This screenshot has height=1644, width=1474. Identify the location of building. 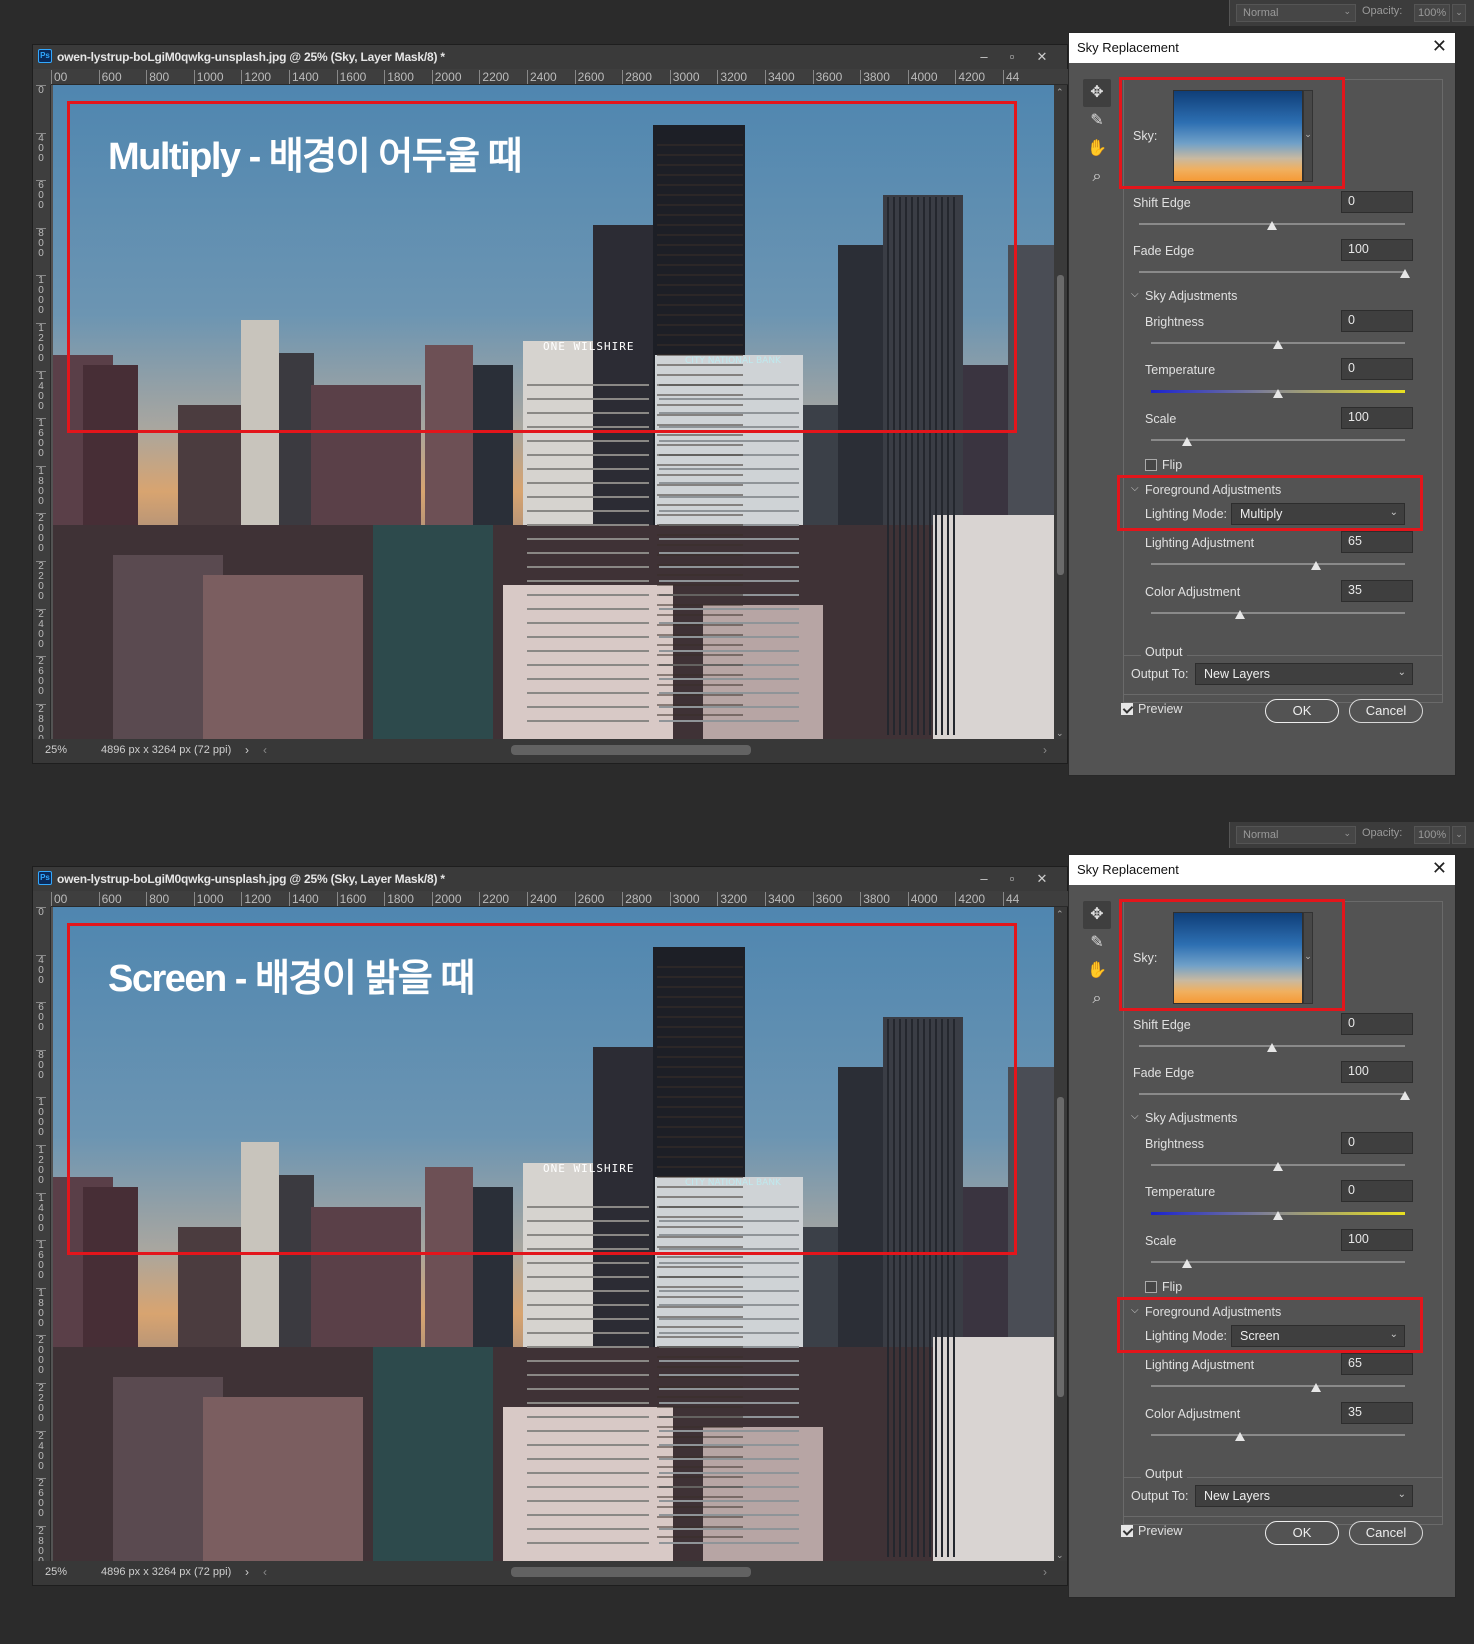
(283, 658).